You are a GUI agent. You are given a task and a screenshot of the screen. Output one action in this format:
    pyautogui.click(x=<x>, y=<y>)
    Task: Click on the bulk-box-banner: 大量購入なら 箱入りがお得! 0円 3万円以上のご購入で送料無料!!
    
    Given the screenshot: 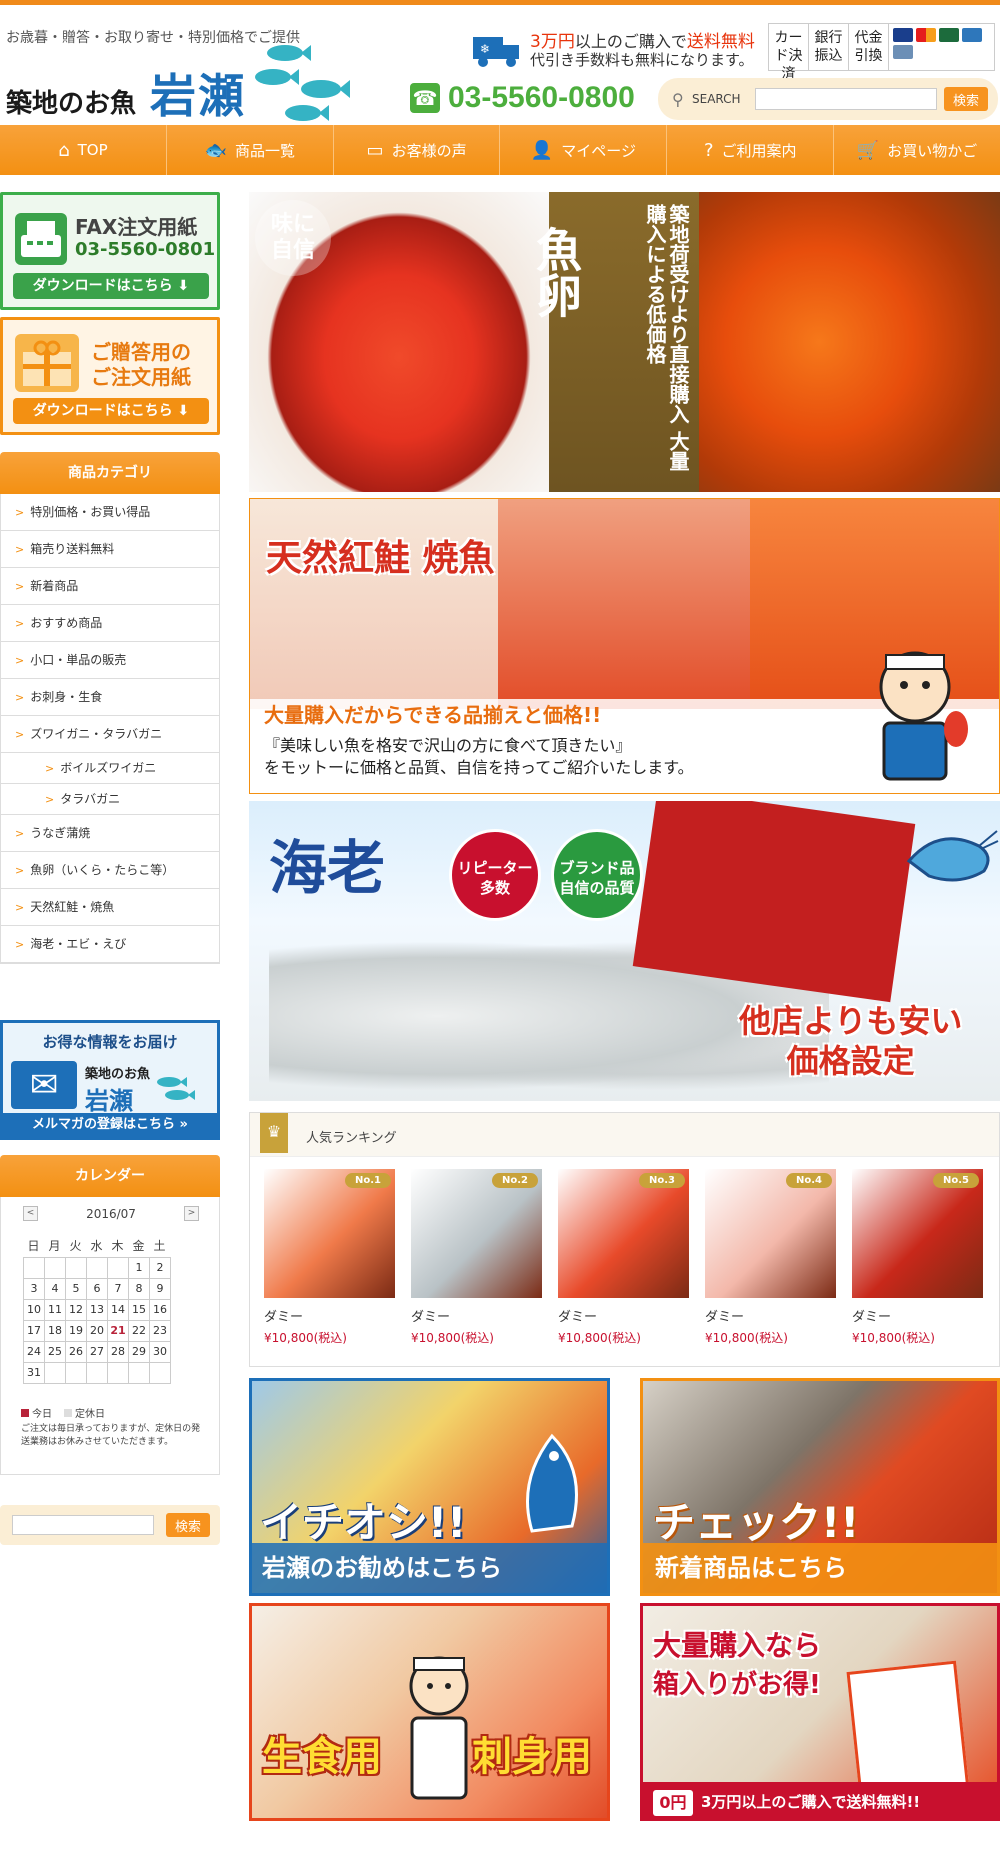 What is the action you would take?
    pyautogui.click(x=820, y=1712)
    